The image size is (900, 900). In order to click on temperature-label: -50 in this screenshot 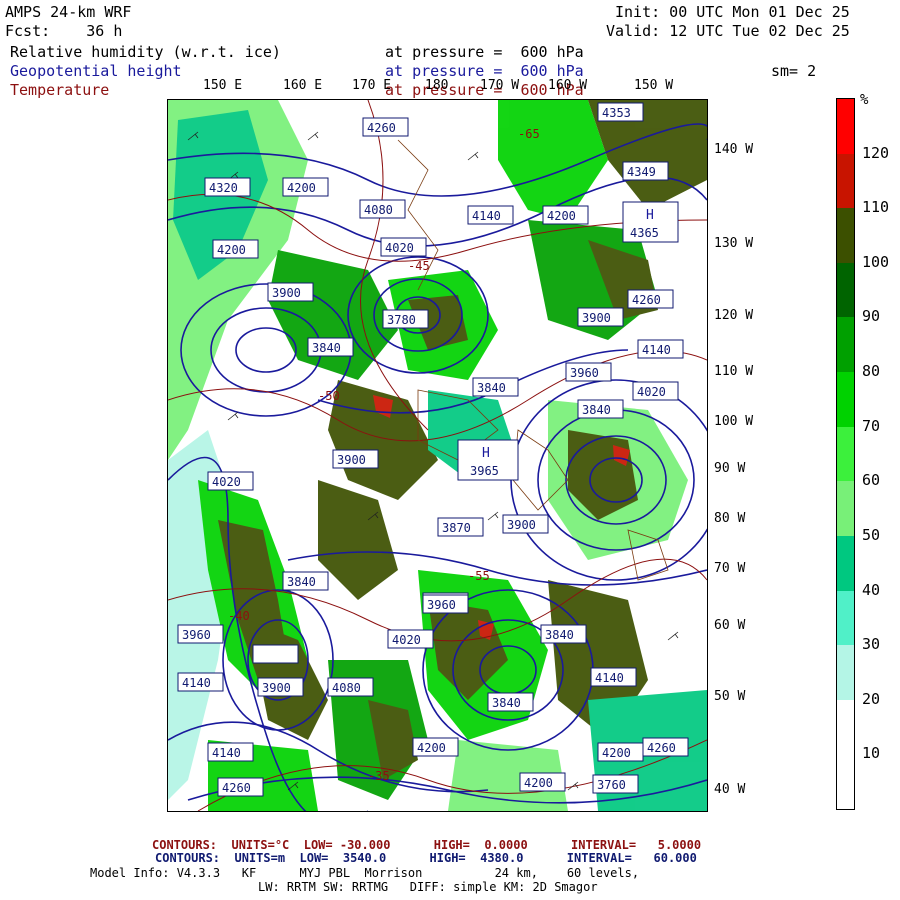, I will do `click(329, 396)`.